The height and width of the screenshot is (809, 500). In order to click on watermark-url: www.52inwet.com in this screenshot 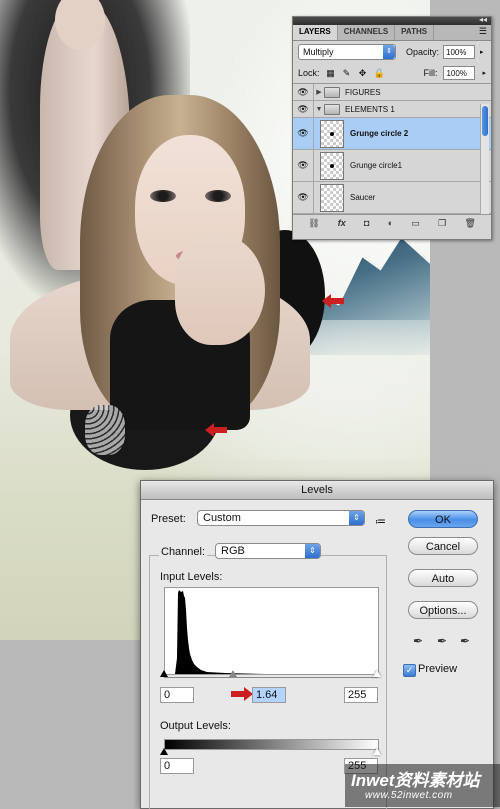, I will do `click(409, 795)`.